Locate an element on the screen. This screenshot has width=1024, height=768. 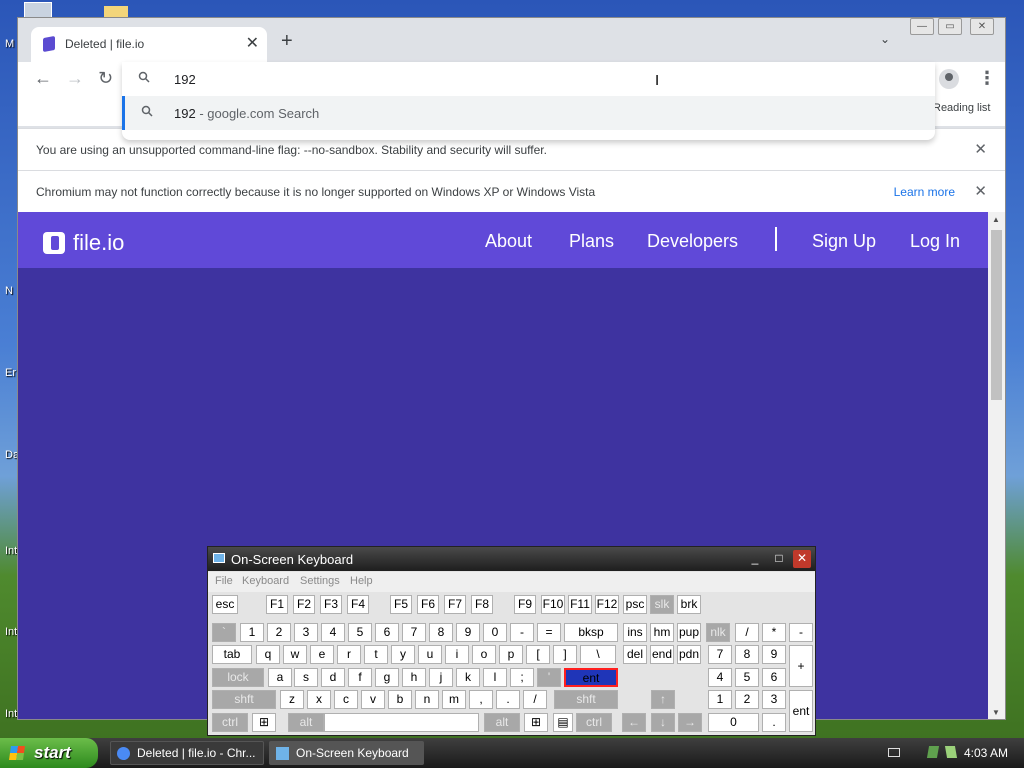
osk-key: ▤ is located at coordinates (563, 722).